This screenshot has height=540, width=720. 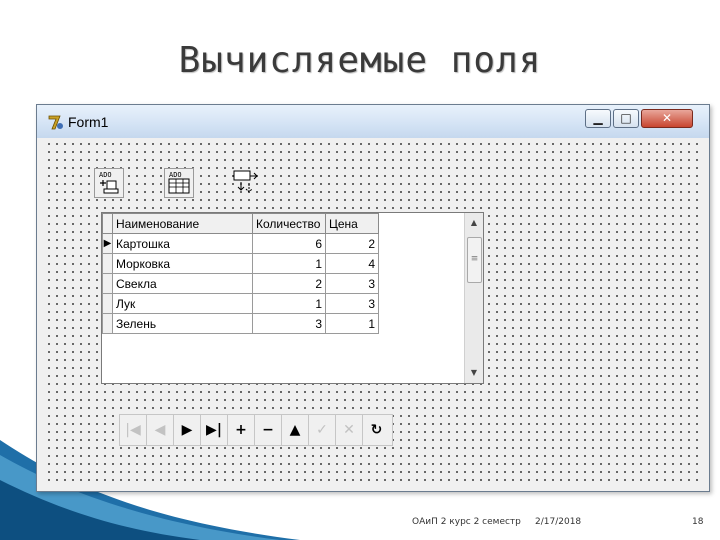 What do you see at coordinates (473, 298) in the screenshot?
I see `vertical-scrollbar: ▲ ≡ ▼` at bounding box center [473, 298].